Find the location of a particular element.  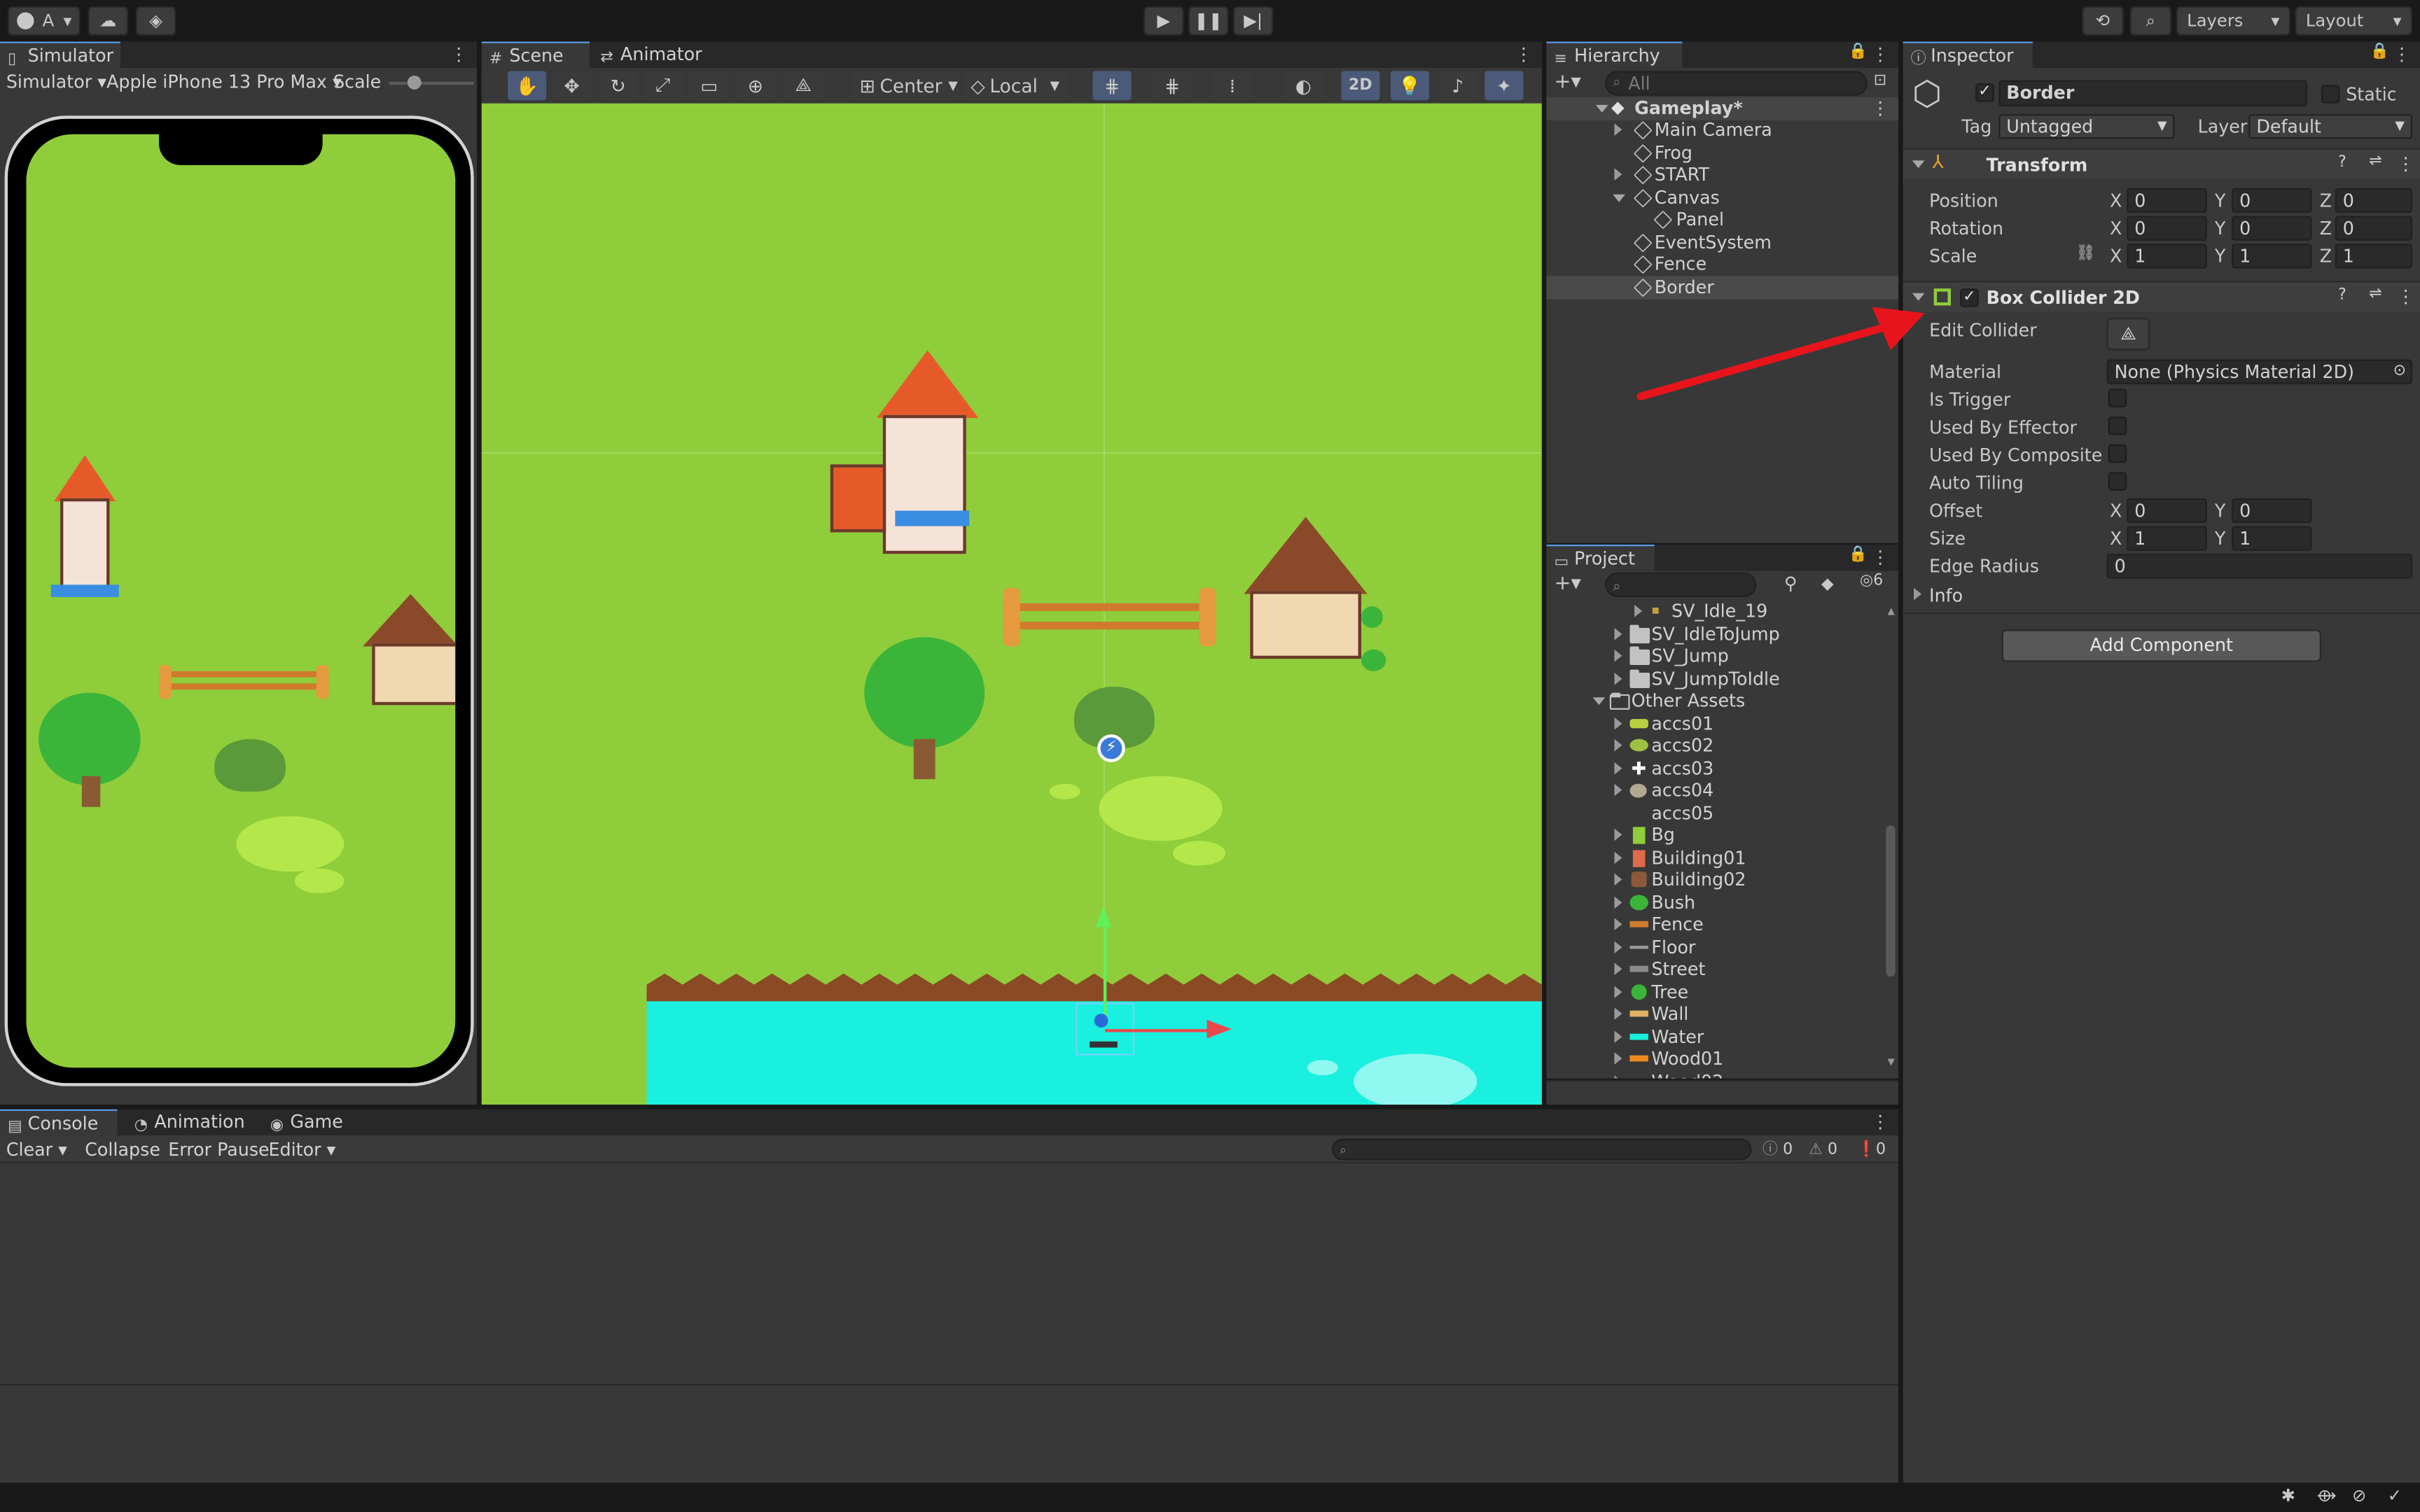

cloud-icon: ☁ is located at coordinates (108, 21).